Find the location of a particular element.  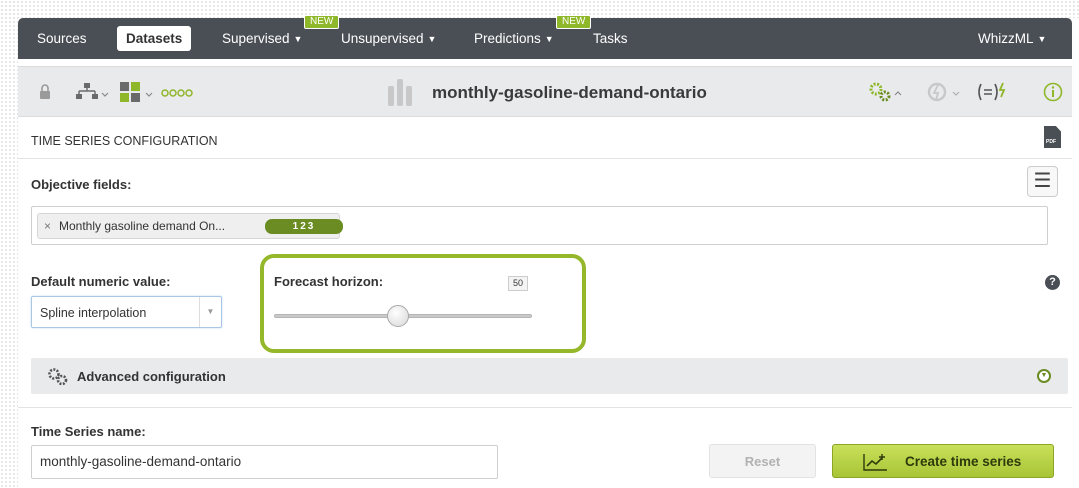

checklist-icon: ☰ is located at coordinates (1042, 181).